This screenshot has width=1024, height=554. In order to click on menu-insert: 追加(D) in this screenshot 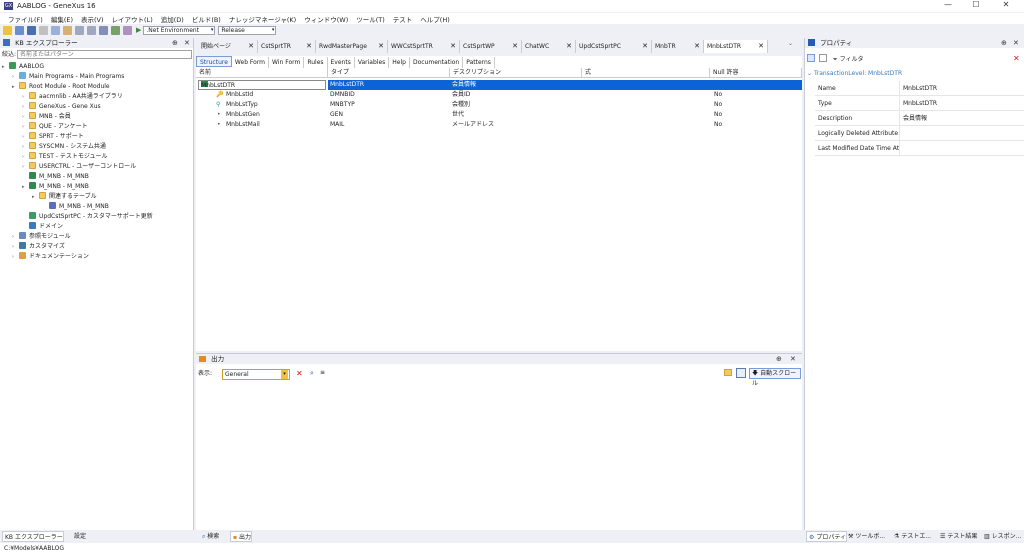, I will do `click(172, 19)`.